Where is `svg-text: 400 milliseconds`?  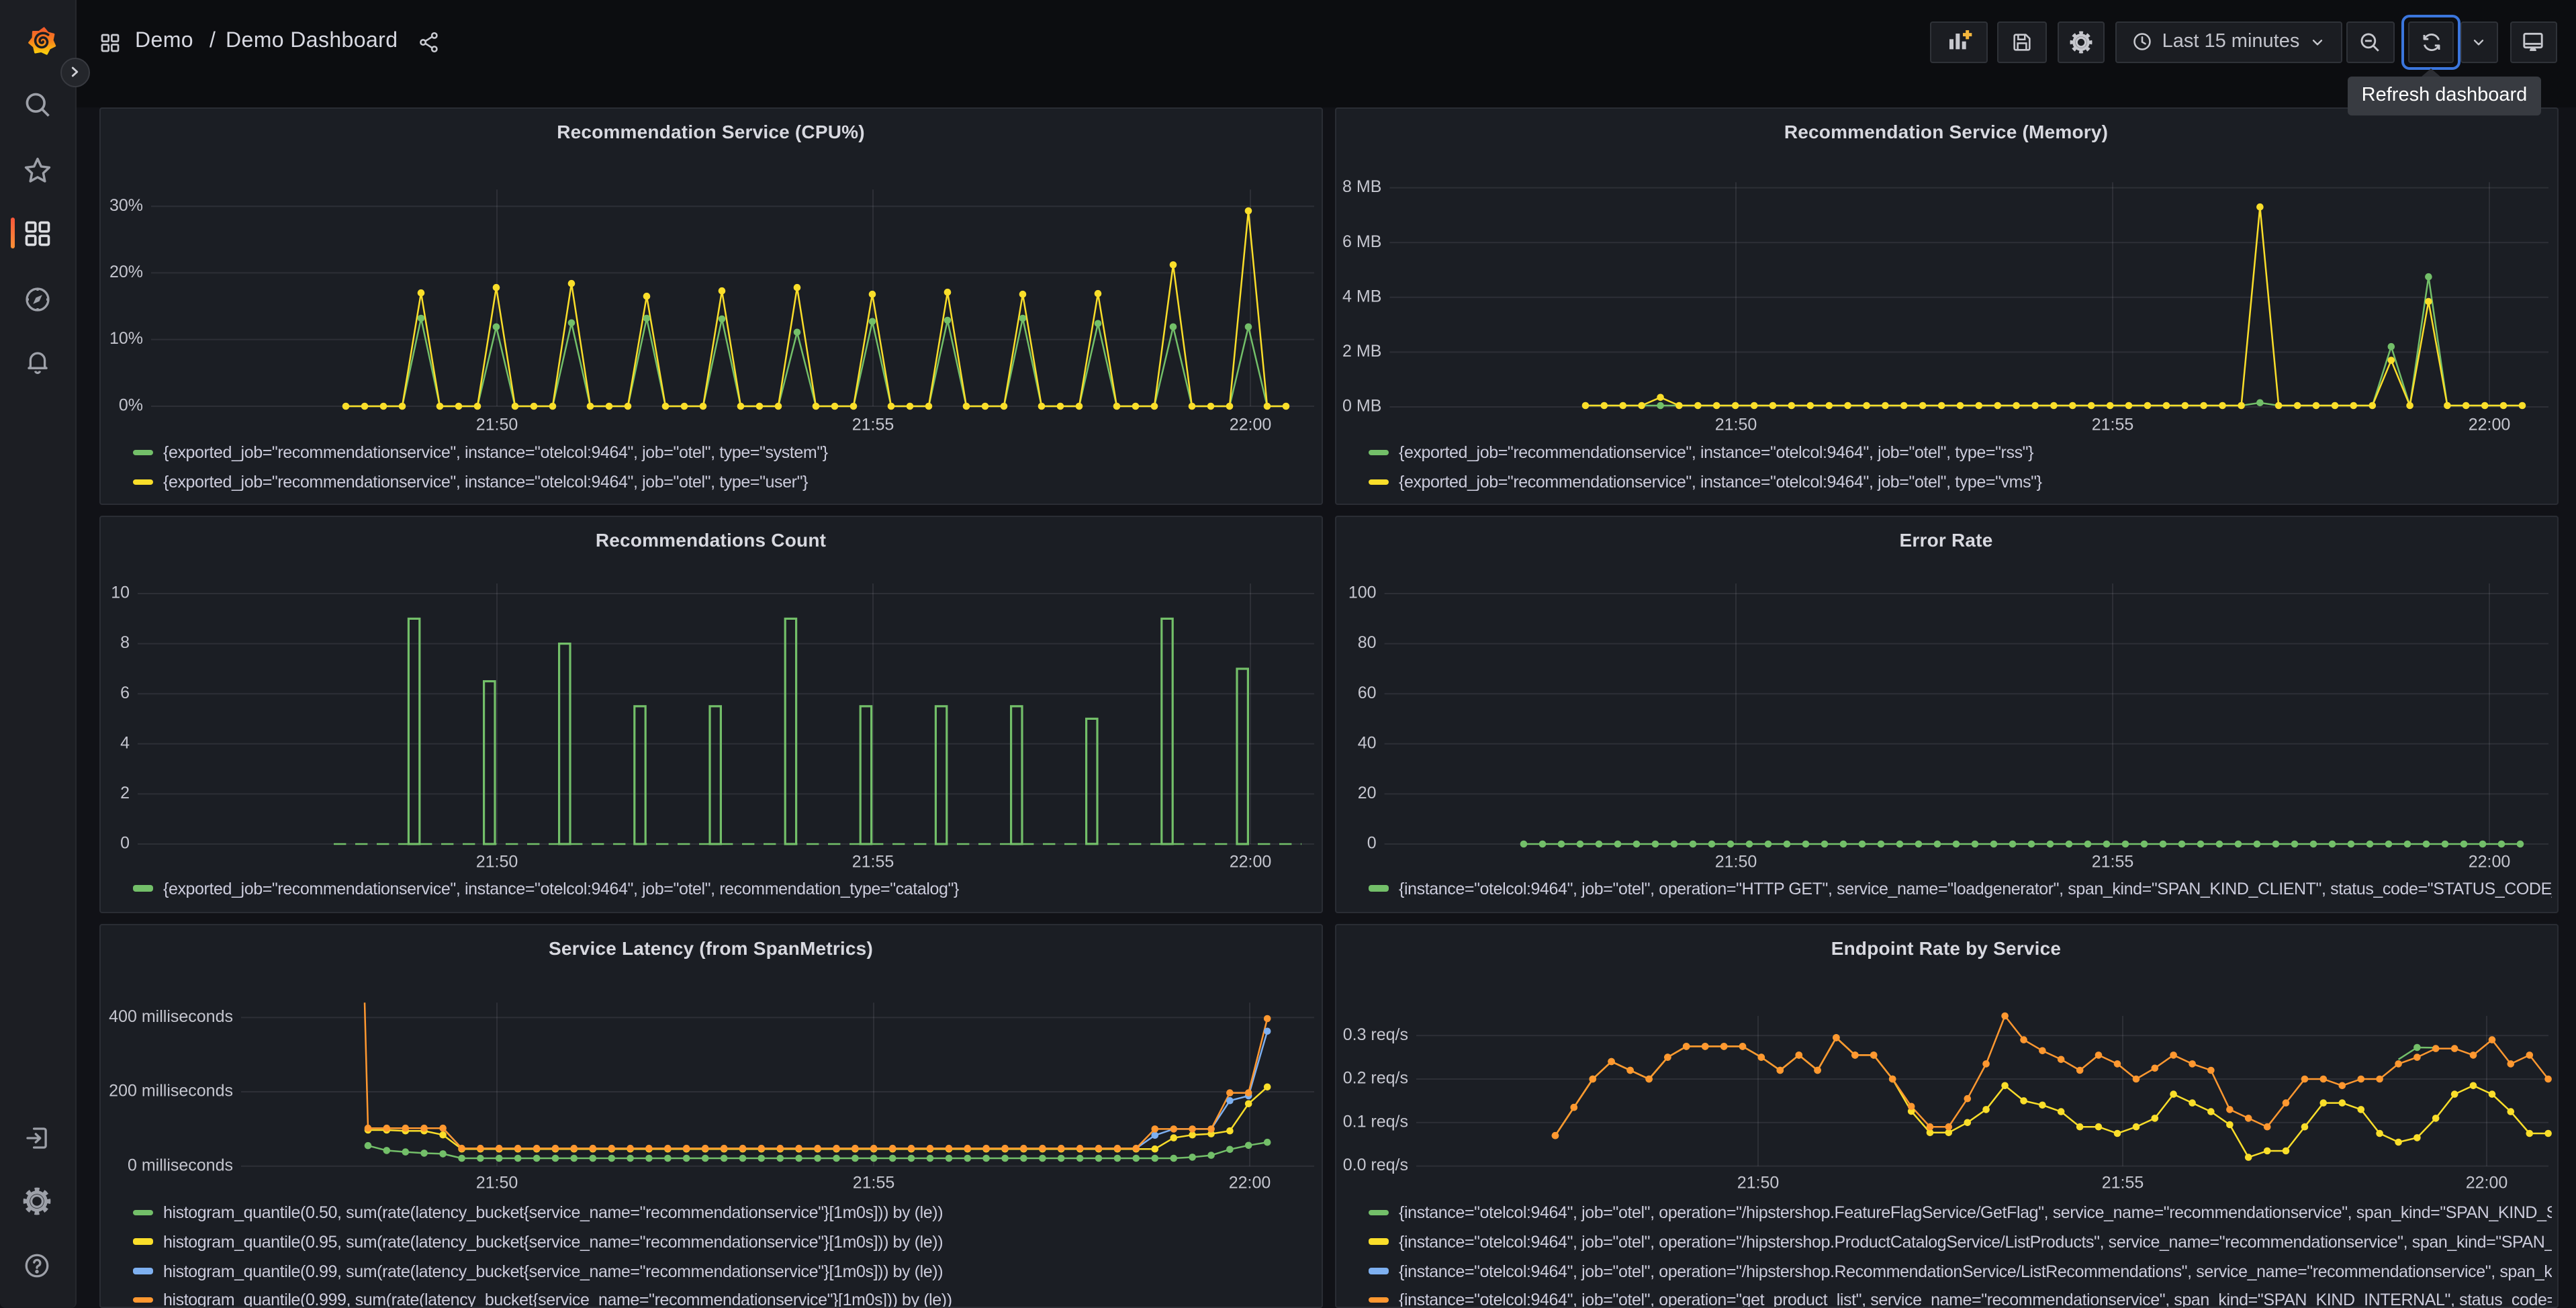
svg-text: 400 milliseconds is located at coordinates (170, 1017).